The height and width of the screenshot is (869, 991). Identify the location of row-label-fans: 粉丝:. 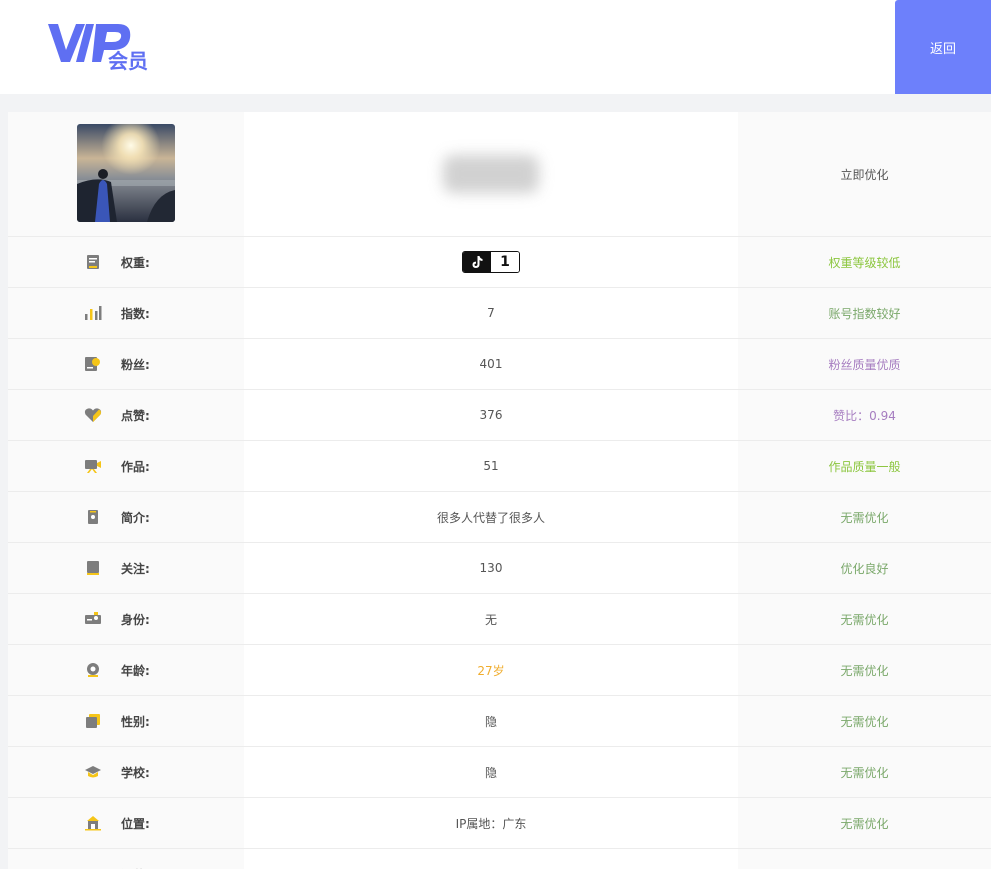
(135, 364).